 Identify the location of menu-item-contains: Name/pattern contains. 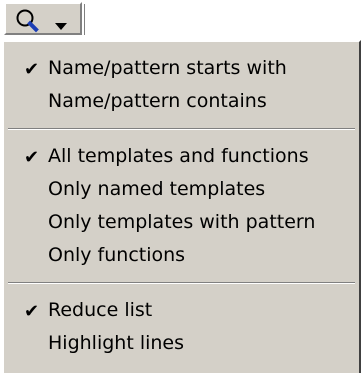
(181, 101).